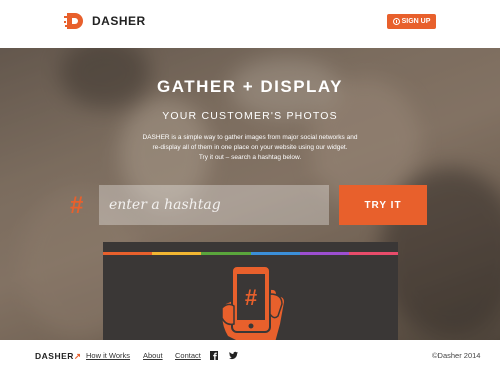  What do you see at coordinates (416, 21) in the screenshot?
I see `sign-up-label: SIGN UP` at bounding box center [416, 21].